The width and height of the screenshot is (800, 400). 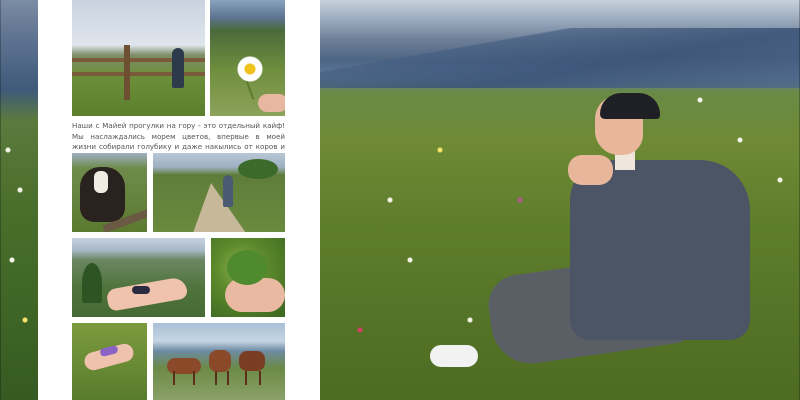 What do you see at coordinates (219, 207) in the screenshot?
I see `dirt-path` at bounding box center [219, 207].